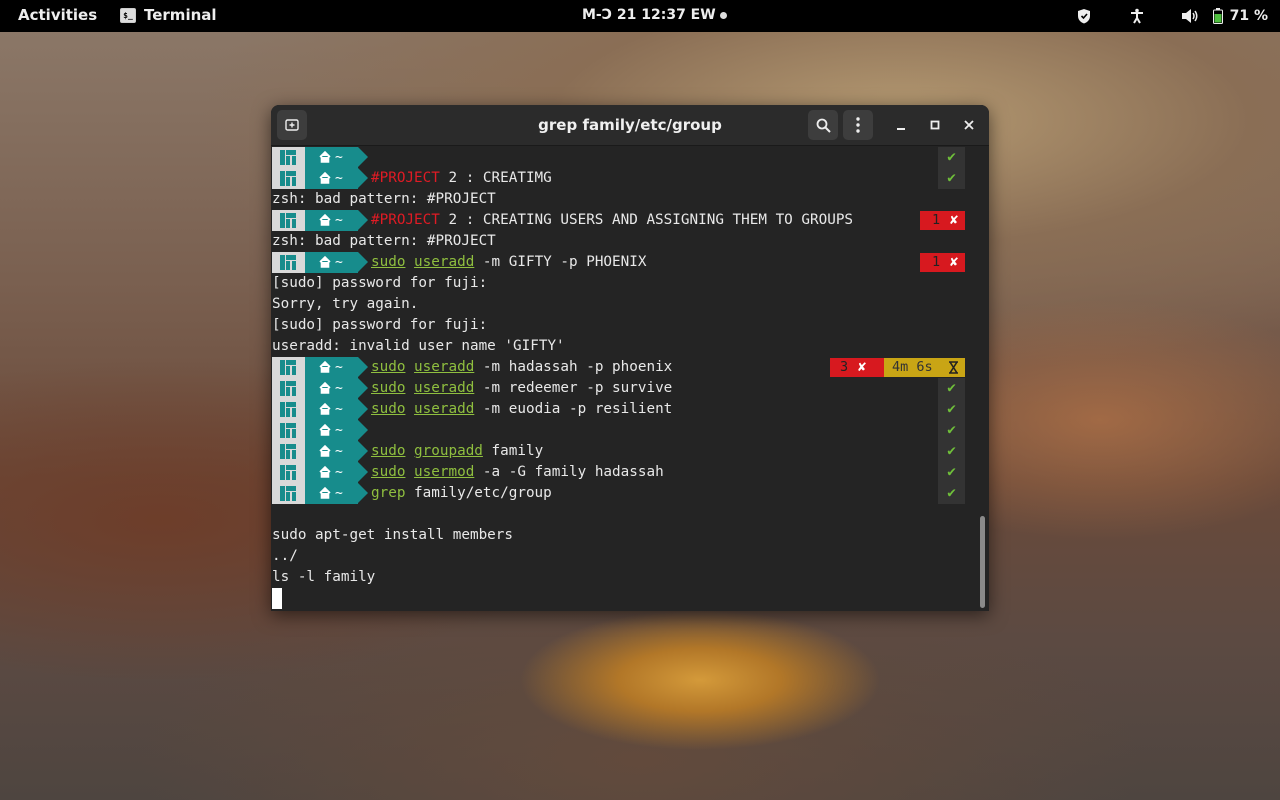  Describe the element at coordinates (457, 451) in the screenshot. I see `command-text: sudo groupadd family` at that location.